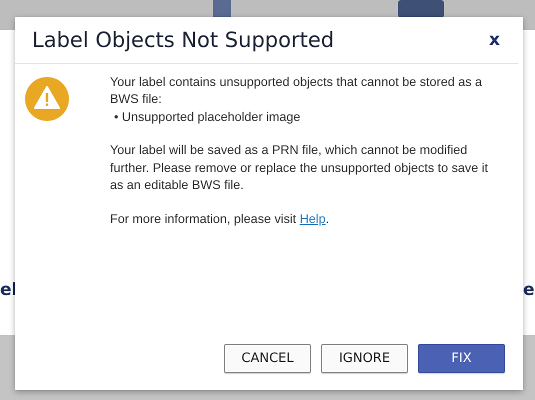  I want to click on help-link: Help, so click(313, 219).